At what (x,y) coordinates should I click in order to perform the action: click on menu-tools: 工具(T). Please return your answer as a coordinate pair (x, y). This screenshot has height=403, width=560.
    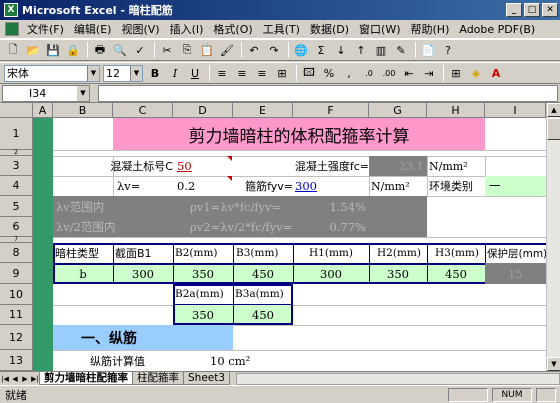
    Looking at the image, I should click on (281, 29).